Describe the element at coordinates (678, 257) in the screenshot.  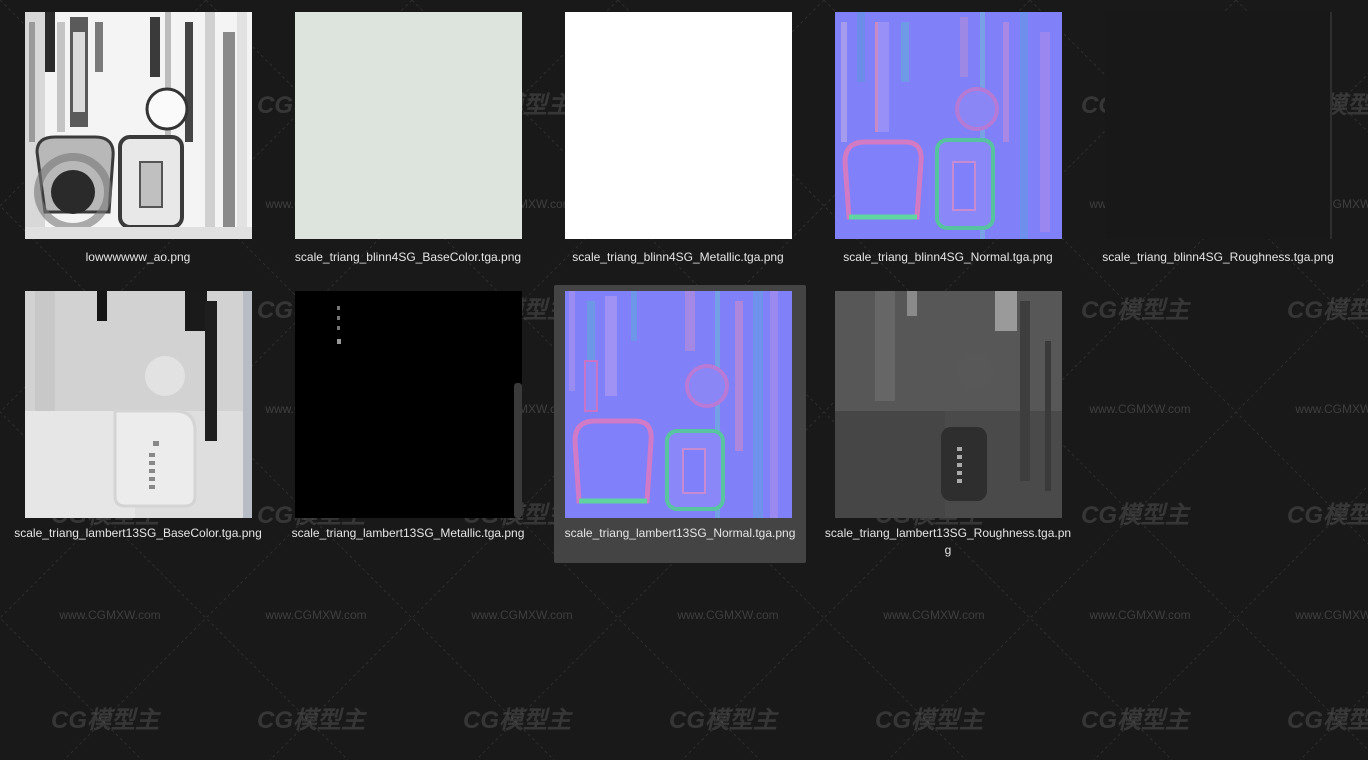
I see `file-name: scale_triang_blinn4SG_Metallic.tga.png` at that location.